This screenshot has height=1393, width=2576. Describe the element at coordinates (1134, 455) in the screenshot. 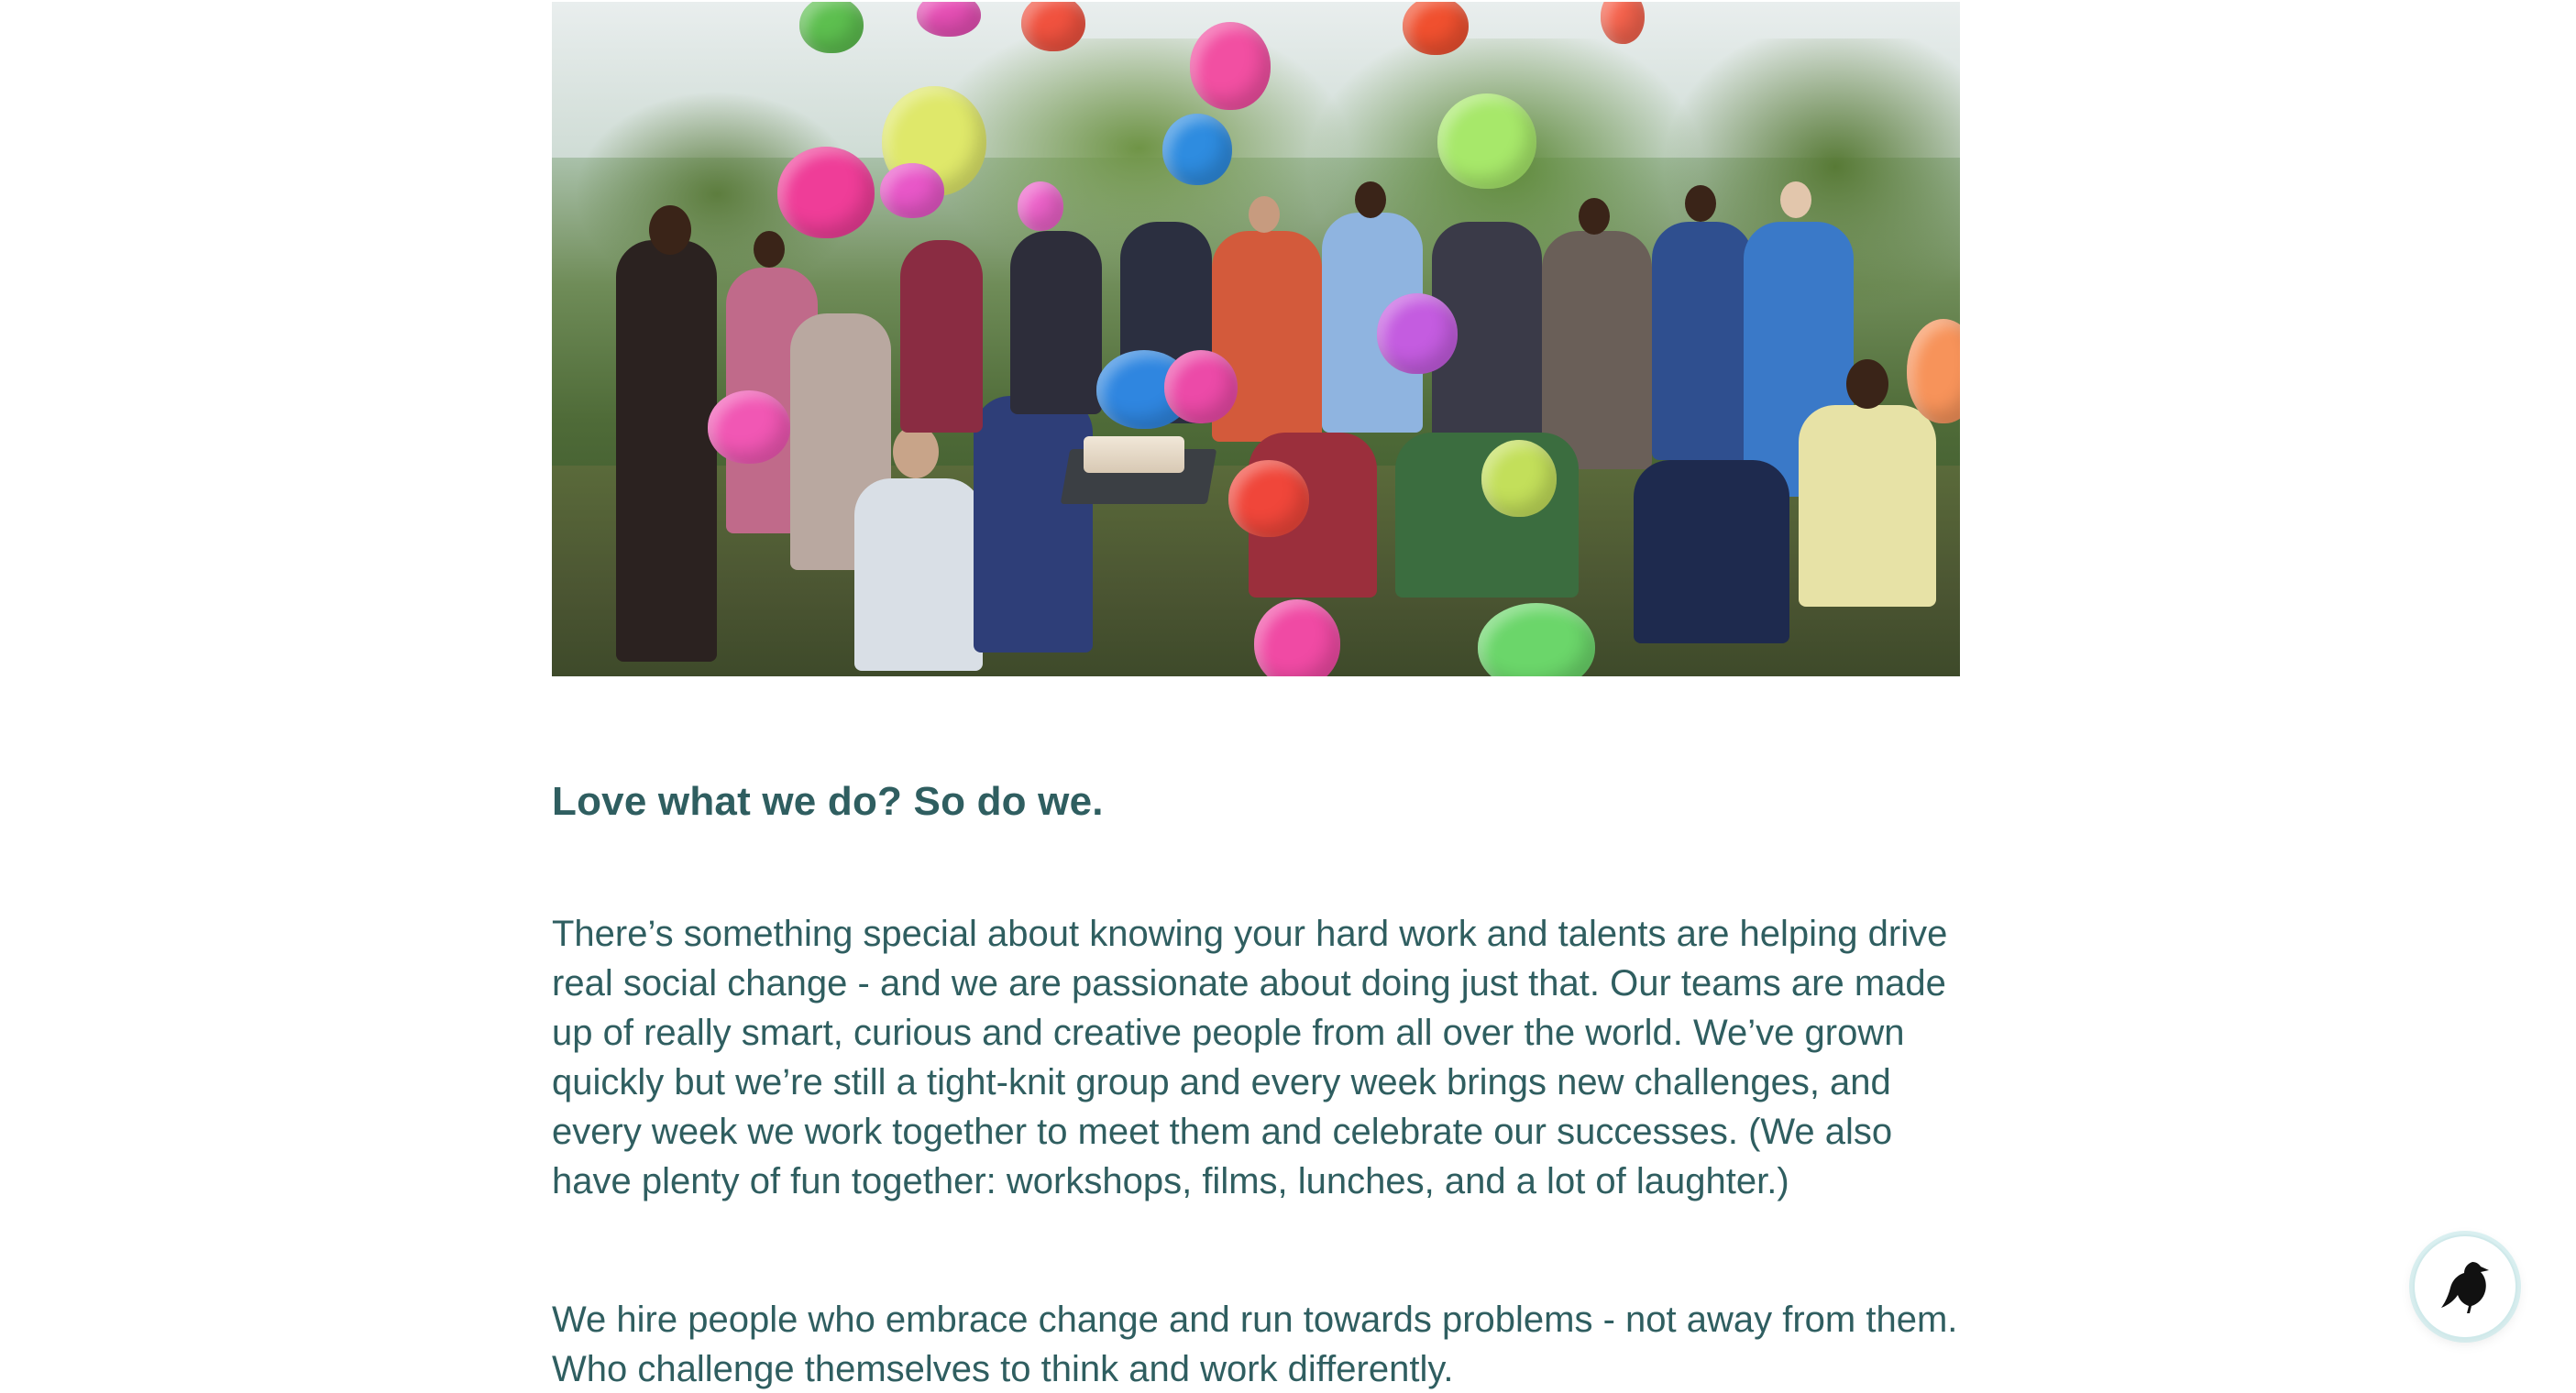

I see `photo-cake` at that location.